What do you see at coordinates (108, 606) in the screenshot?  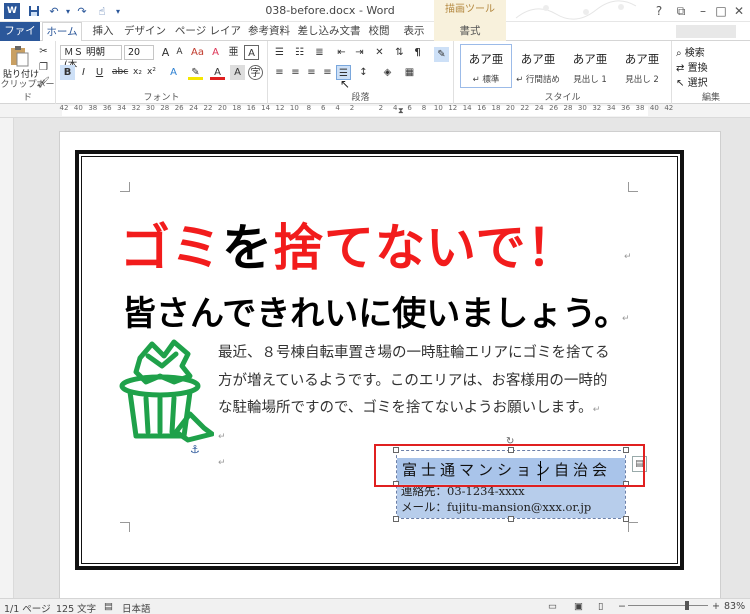 I see `proofing-icon: ▤` at bounding box center [108, 606].